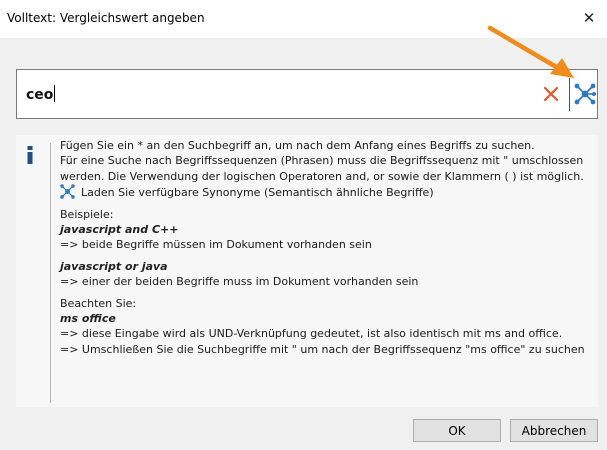 Image resolution: width=607 pixels, height=450 pixels. What do you see at coordinates (67, 191) in the screenshot?
I see `network-synonym-icon` at bounding box center [67, 191].